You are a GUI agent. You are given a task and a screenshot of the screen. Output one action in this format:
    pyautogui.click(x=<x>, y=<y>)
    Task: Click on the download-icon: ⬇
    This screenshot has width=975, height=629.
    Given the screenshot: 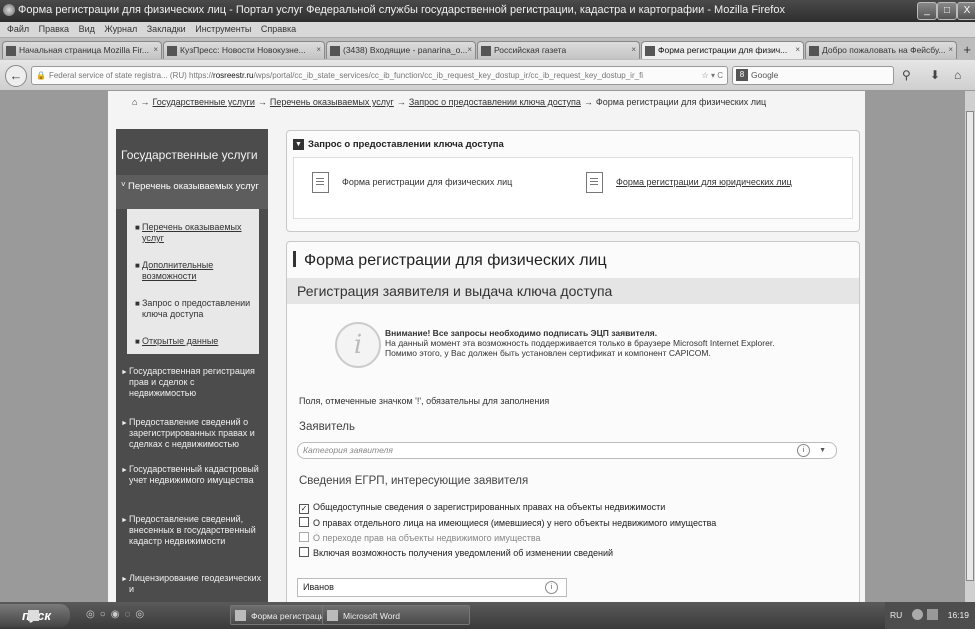 What is the action you would take?
    pyautogui.click(x=935, y=75)
    